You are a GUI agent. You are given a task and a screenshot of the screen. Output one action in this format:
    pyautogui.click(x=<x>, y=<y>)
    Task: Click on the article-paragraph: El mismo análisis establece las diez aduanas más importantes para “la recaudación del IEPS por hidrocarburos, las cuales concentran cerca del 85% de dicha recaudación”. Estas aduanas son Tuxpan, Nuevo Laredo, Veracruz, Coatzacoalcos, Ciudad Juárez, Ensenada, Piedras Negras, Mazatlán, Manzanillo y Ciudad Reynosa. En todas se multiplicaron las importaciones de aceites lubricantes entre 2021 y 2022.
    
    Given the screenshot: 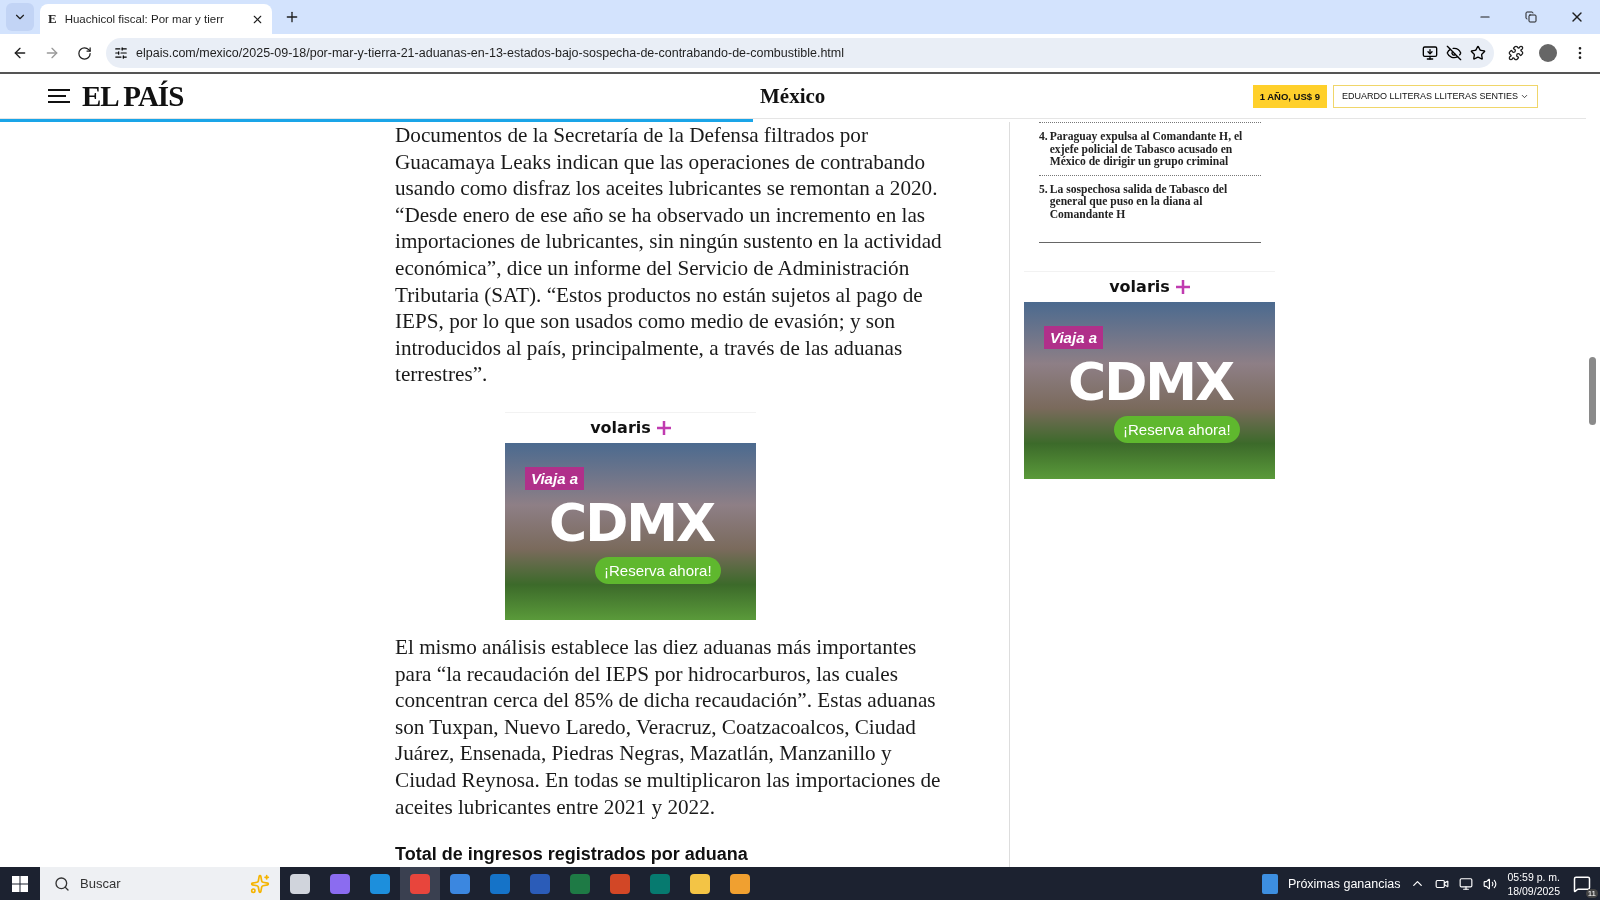 What is the action you would take?
    pyautogui.click(x=668, y=727)
    